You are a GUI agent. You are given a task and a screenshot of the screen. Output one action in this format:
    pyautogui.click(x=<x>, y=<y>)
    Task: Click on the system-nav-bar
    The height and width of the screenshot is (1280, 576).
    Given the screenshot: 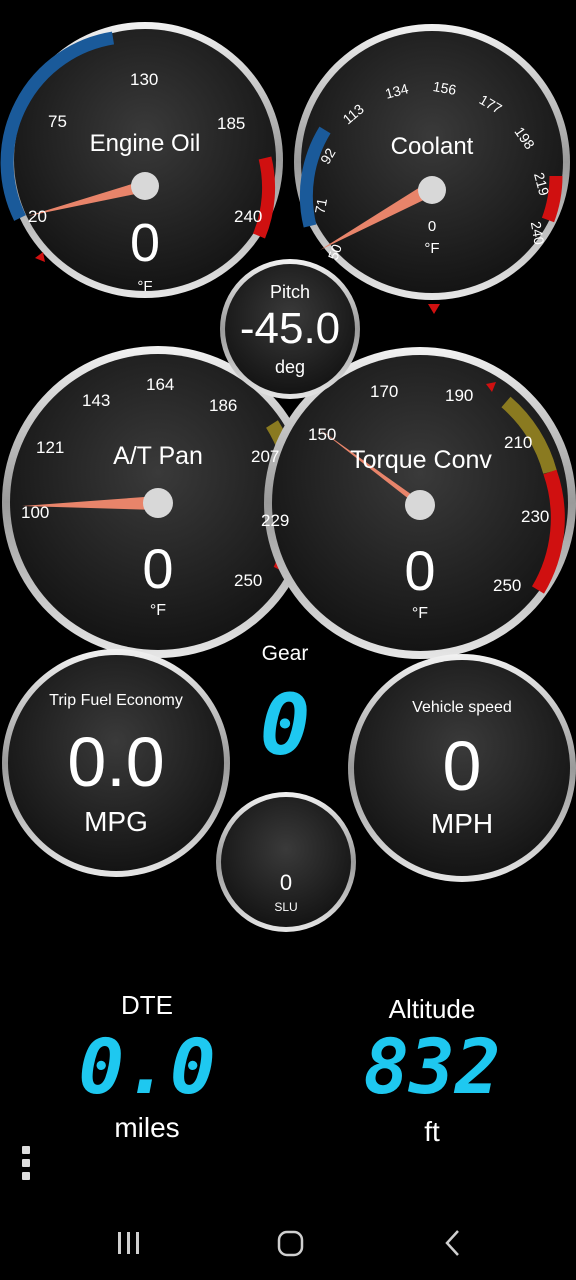 What is the action you would take?
    pyautogui.click(x=288, y=1242)
    